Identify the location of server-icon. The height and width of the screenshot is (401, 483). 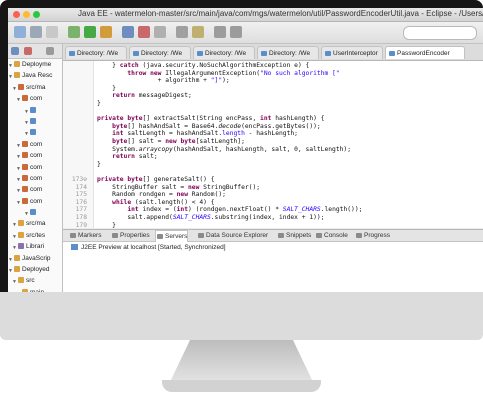
(74, 247).